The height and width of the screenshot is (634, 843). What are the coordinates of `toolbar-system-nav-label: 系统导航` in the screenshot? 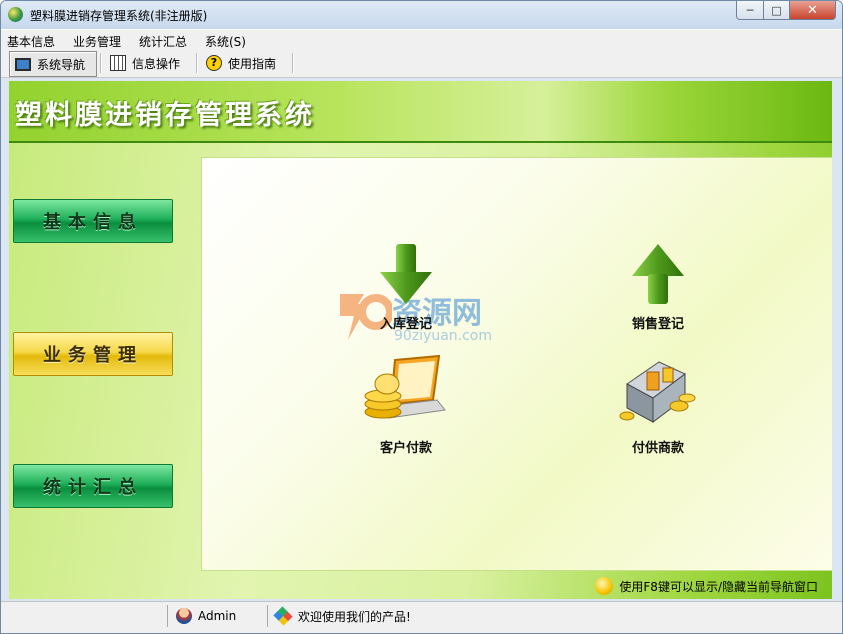 It's located at (61, 64).